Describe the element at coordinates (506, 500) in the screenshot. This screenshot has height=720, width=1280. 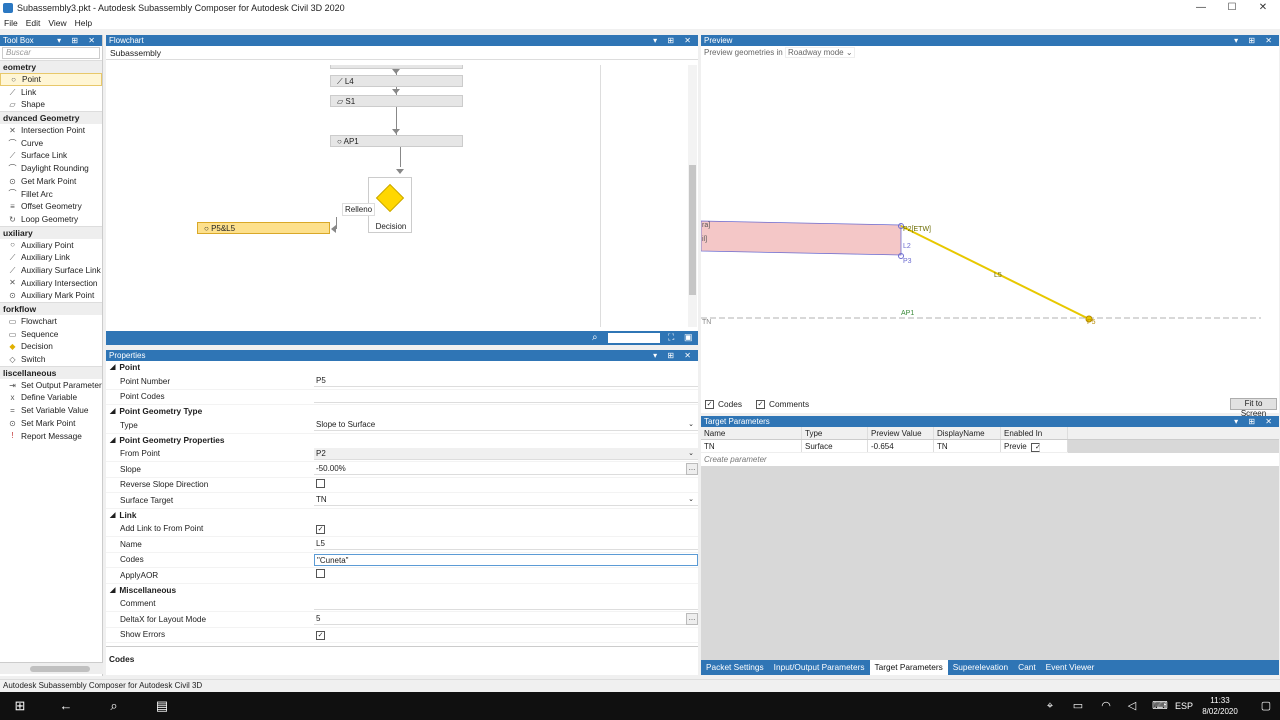
I see `surface-target-select: TN ⌄` at that location.